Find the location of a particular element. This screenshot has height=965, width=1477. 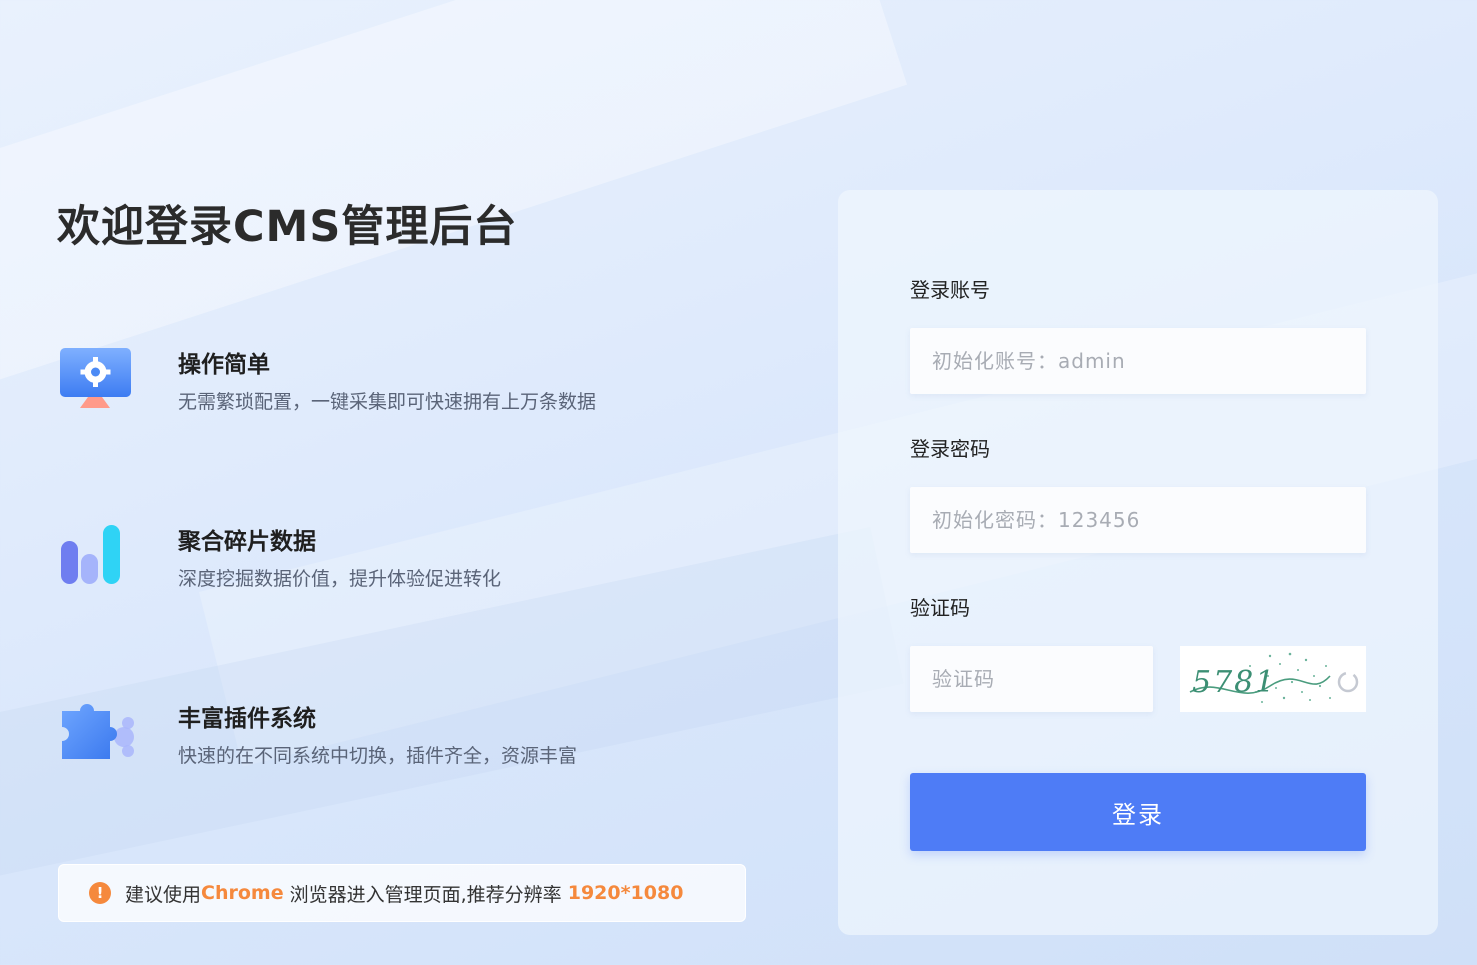

notice-browser: Chrome is located at coordinates (242, 893).